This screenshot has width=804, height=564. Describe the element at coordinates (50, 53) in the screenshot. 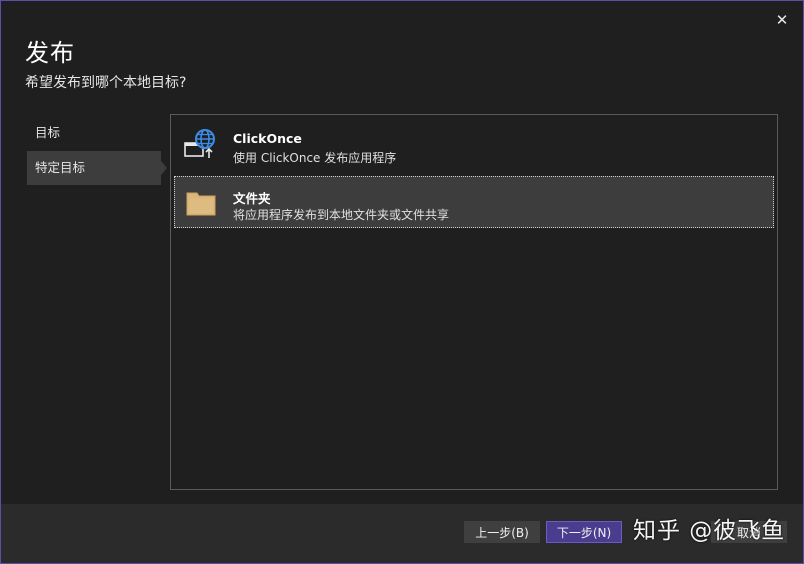

I see `dialog-title: 发布` at that location.